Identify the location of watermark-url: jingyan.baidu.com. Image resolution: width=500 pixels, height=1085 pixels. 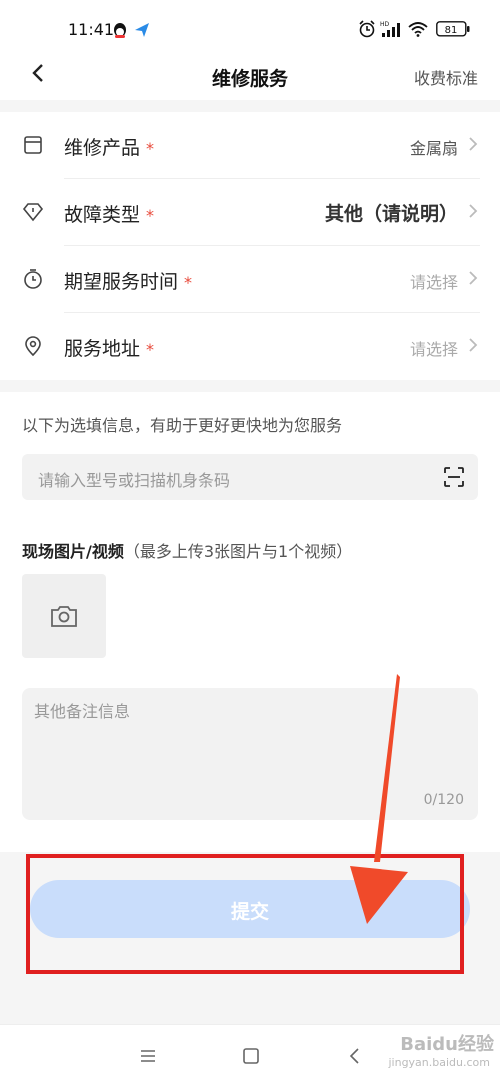
(439, 1062).